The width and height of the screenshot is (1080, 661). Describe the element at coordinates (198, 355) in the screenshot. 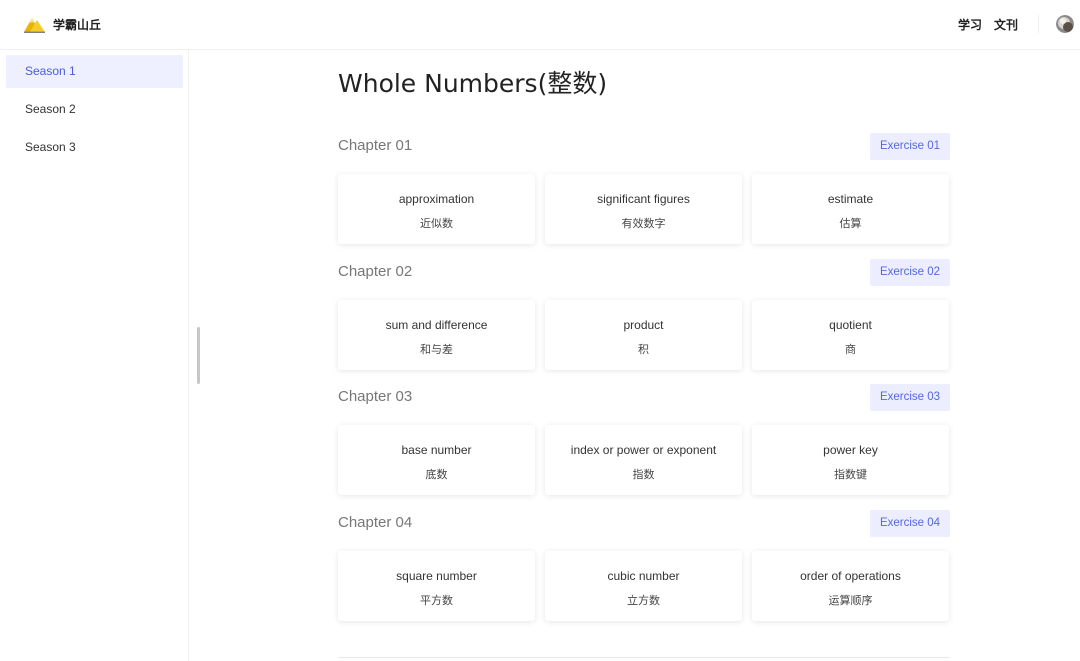

I see `sidebar-resize-handle` at that location.